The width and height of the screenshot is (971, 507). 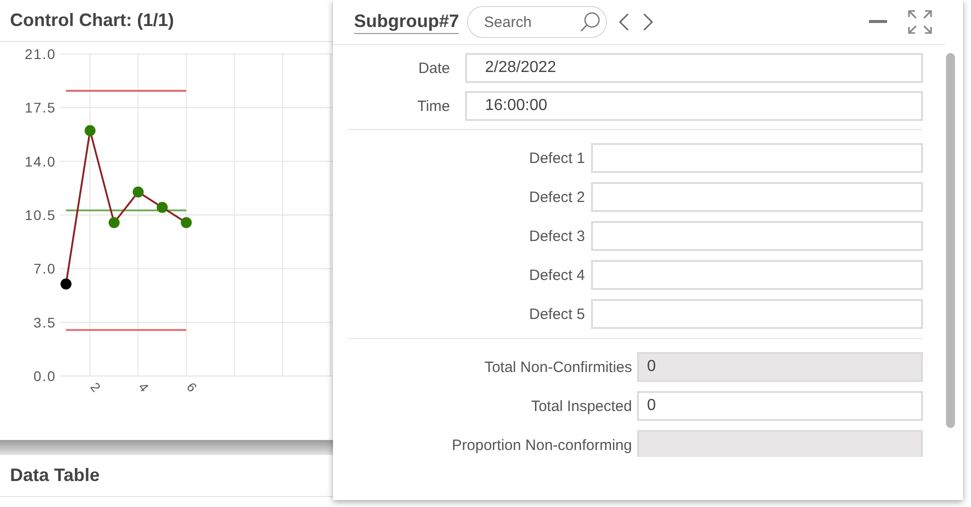 I want to click on field-label: Date, so click(x=434, y=68).